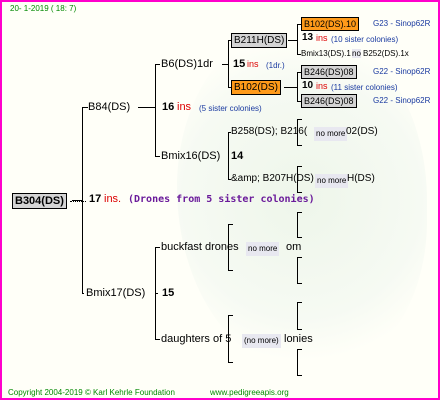 Image resolution: width=440 pixels, height=400 pixels. Describe the element at coordinates (113, 199) in the screenshot. I see `root-ins-label: ins.` at that location.